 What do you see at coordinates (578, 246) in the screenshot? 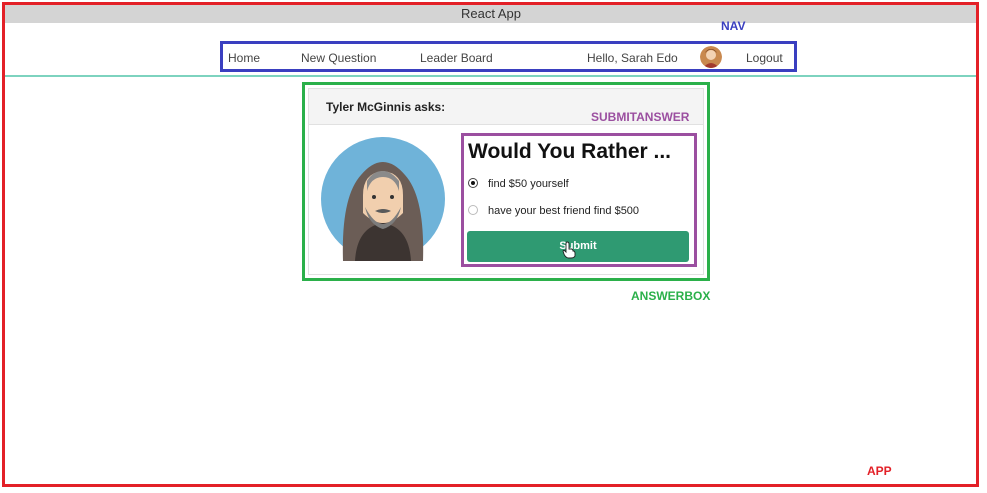
I see `submit-button: Submit` at bounding box center [578, 246].